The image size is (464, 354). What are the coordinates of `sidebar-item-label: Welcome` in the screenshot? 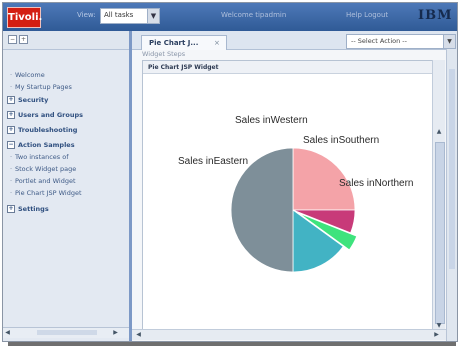 It's located at (30, 75).